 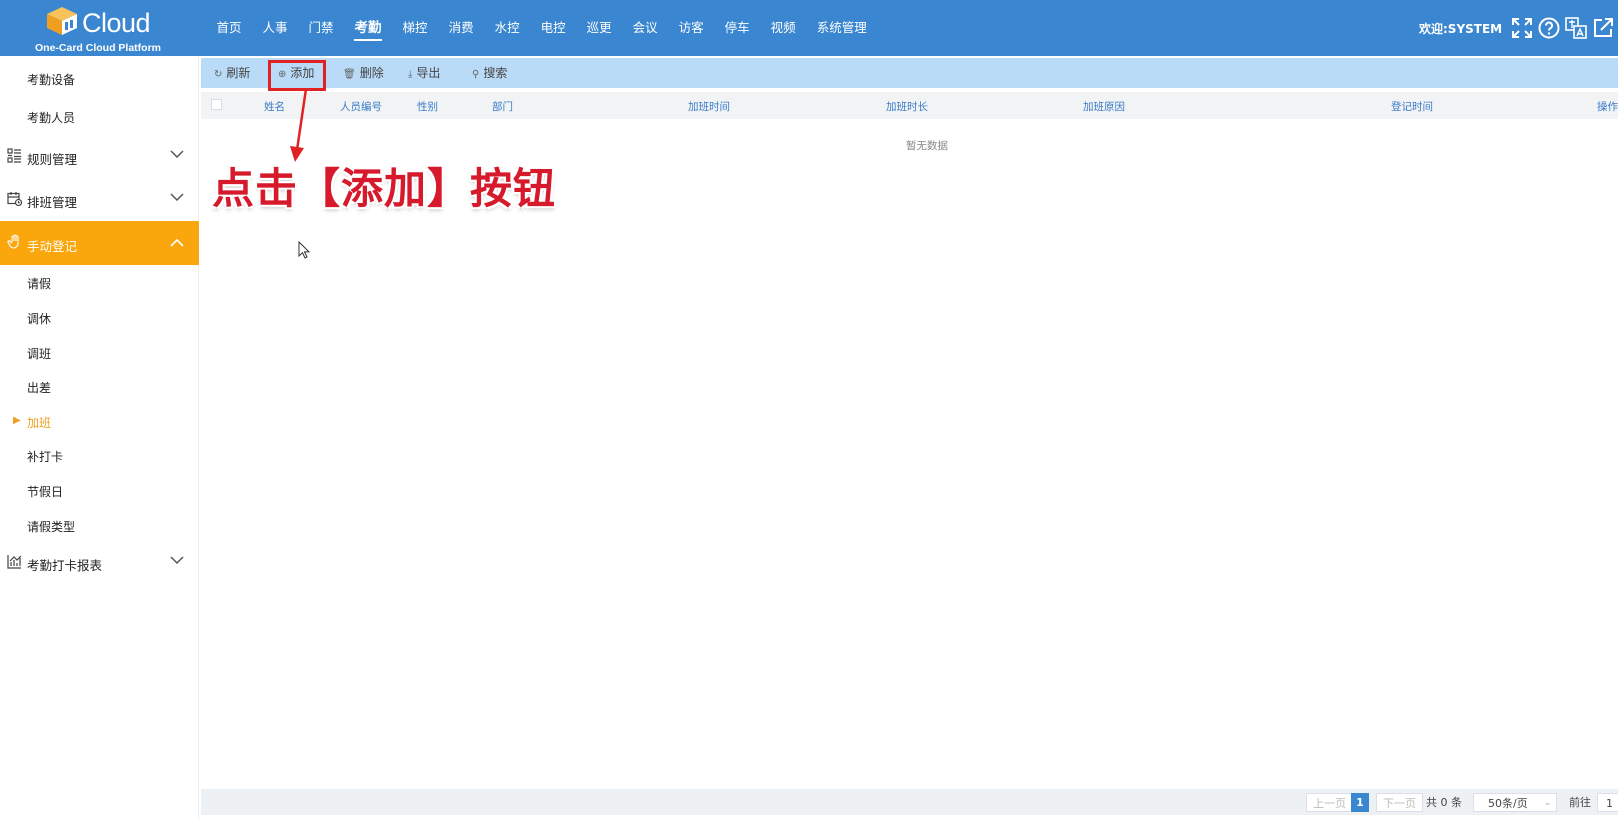 I want to click on help-icon, so click(x=1549, y=28).